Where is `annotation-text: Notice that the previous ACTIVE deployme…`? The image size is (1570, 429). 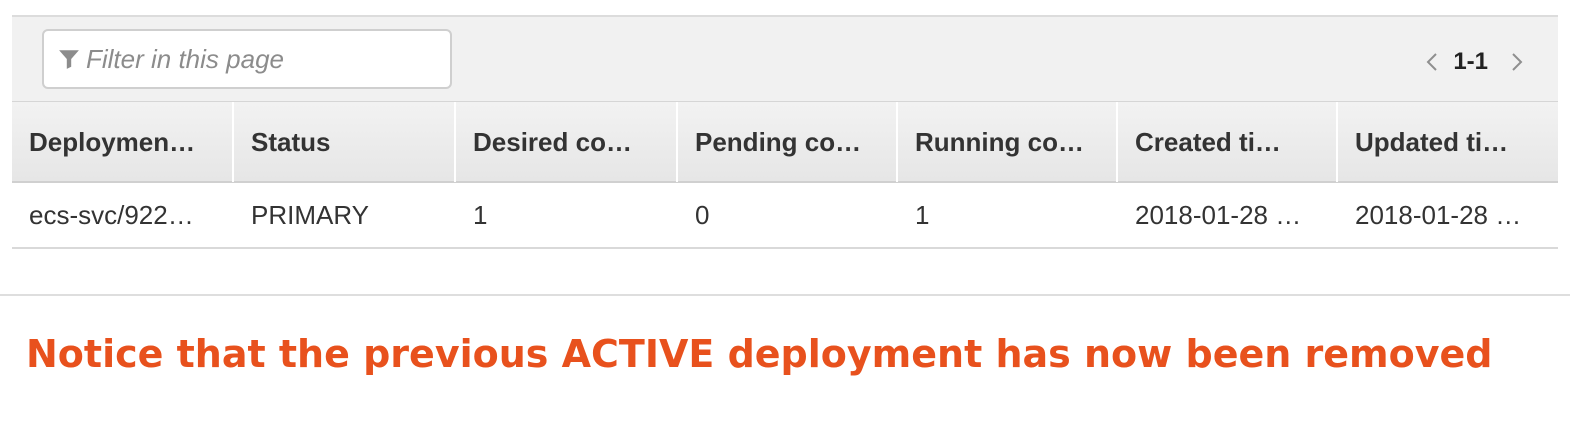
annotation-text: Notice that the previous ACTIVE deployme… is located at coordinates (759, 354).